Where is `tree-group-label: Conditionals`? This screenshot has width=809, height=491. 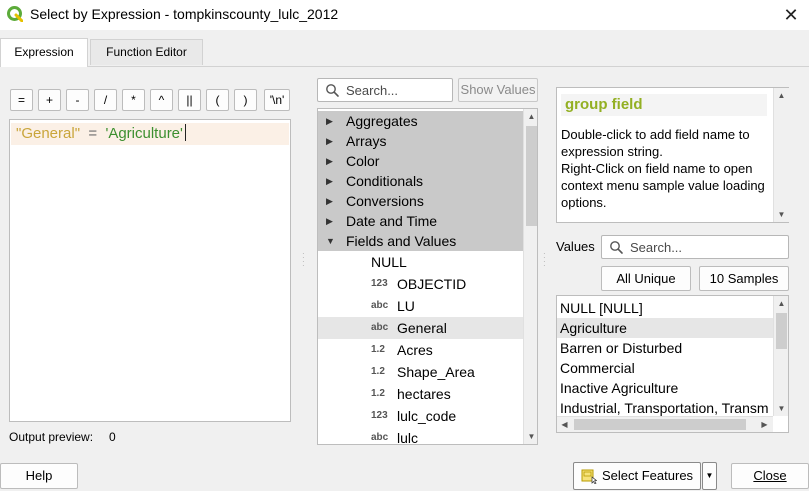
tree-group-label: Conditionals is located at coordinates (385, 181).